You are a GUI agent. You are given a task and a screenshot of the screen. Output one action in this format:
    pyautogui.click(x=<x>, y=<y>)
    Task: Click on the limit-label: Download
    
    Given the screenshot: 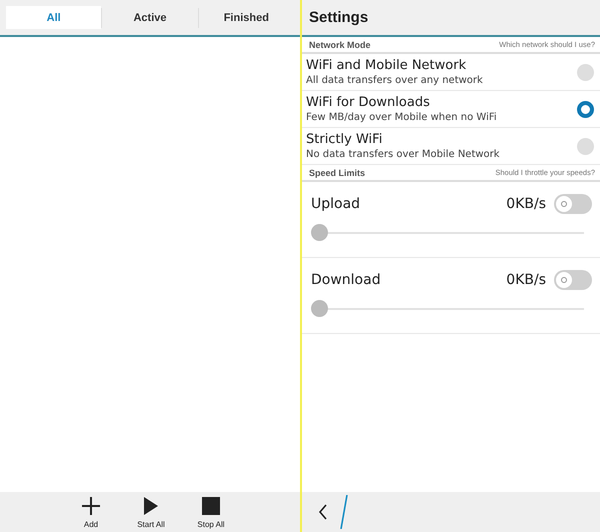 What is the action you would take?
    pyautogui.click(x=346, y=280)
    